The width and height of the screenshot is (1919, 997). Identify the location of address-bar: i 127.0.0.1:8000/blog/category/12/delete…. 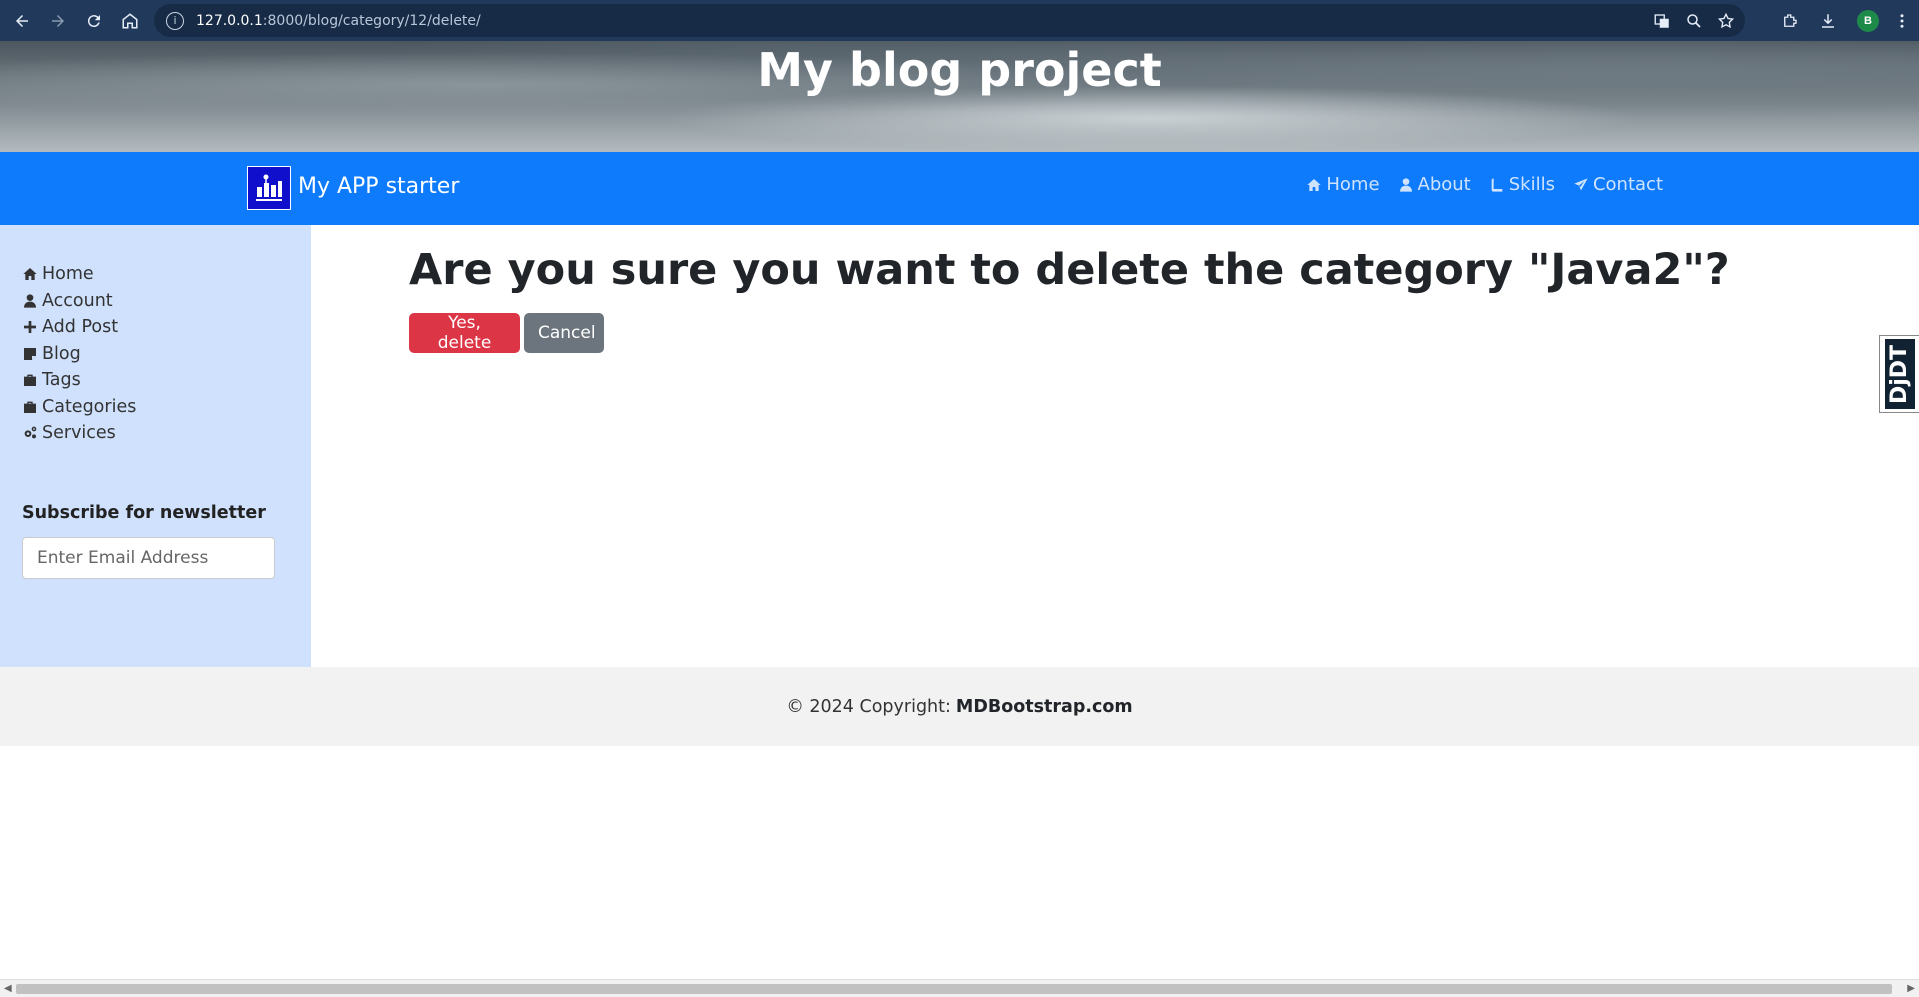
(949, 20).